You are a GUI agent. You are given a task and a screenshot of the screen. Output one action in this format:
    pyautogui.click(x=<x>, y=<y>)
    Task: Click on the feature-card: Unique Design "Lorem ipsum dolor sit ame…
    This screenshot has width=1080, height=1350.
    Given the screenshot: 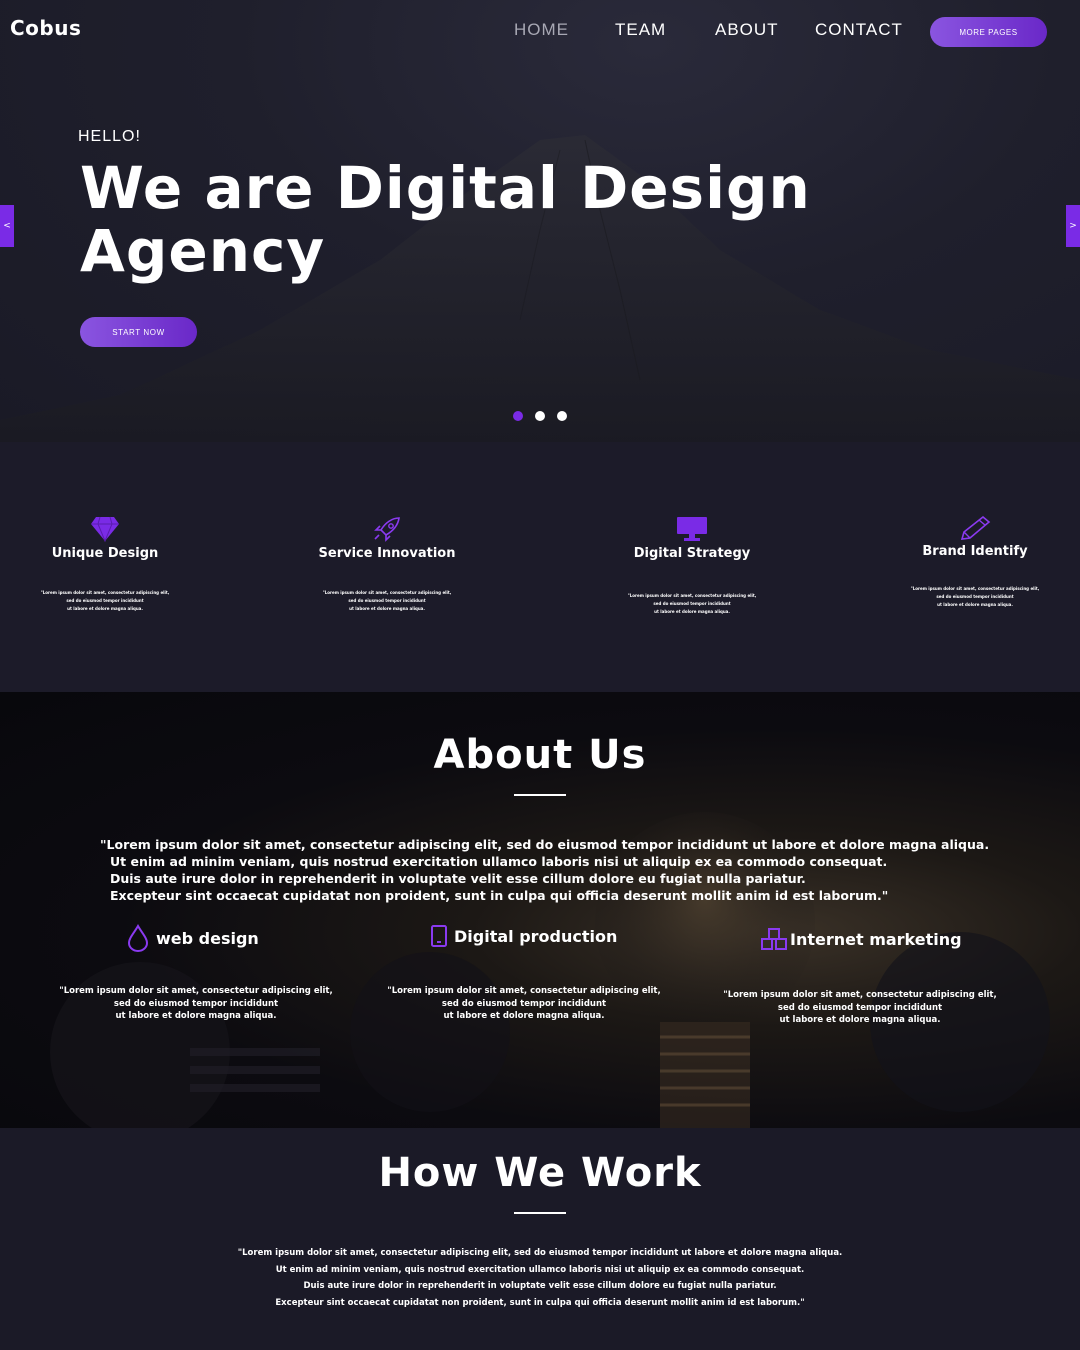 What is the action you would take?
    pyautogui.click(x=105, y=564)
    